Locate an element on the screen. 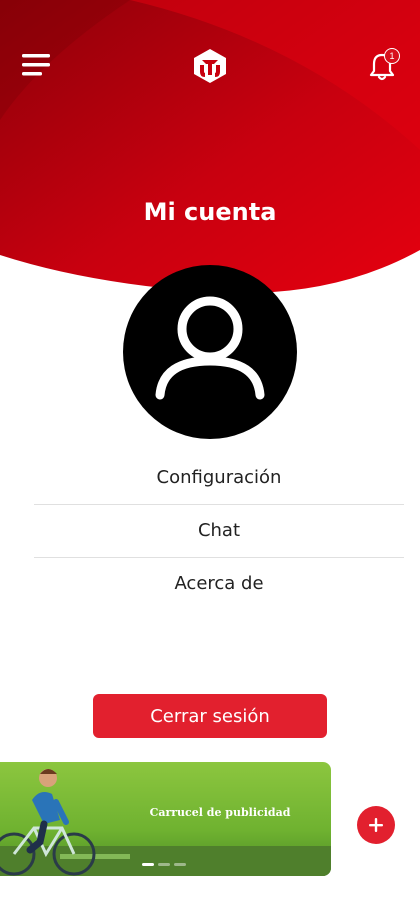  menu-item-acerca-de: Acerca de is located at coordinates (219, 584).